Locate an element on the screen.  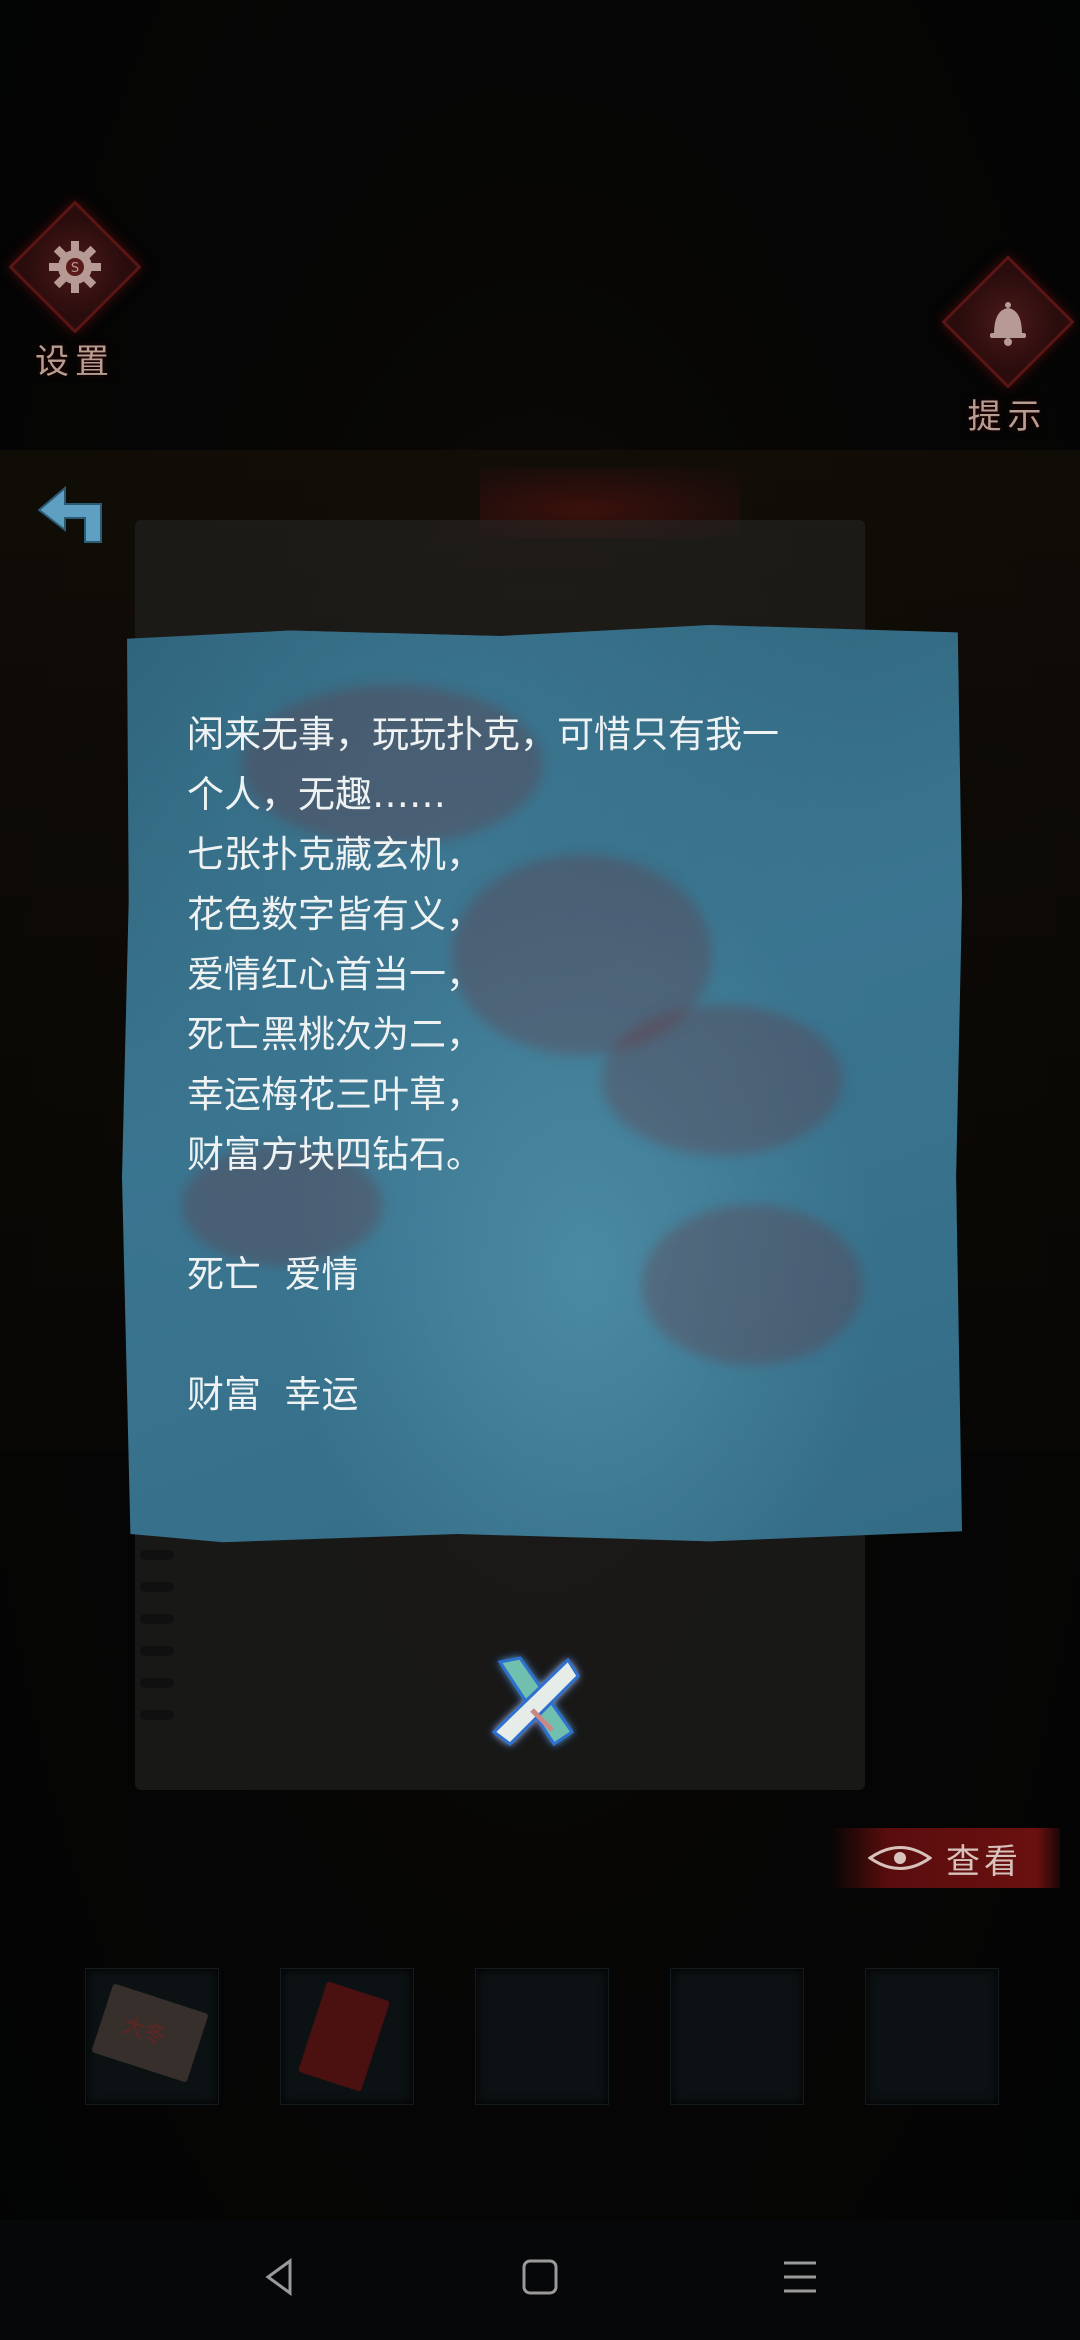
settings-label: 设置 is located at coordinates (75, 362).